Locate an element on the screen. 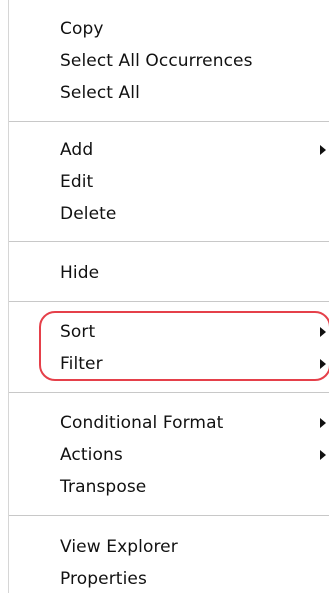 This screenshot has height=593, width=329. menu-item-select-all-occurrences: Select All Occurrences is located at coordinates (169, 61).